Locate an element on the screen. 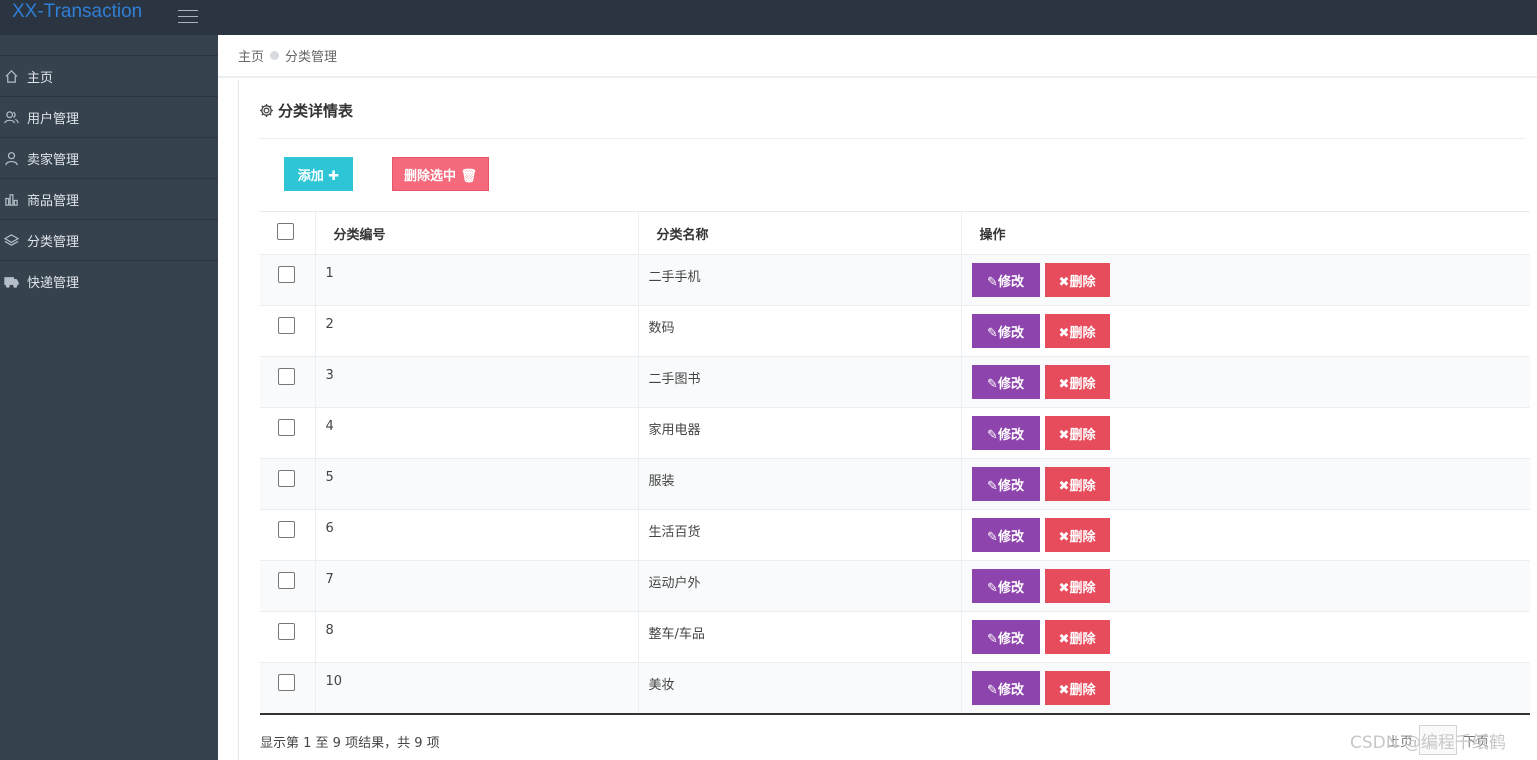  sidebar-item-sellers: 卖家管理 is located at coordinates (109, 157).